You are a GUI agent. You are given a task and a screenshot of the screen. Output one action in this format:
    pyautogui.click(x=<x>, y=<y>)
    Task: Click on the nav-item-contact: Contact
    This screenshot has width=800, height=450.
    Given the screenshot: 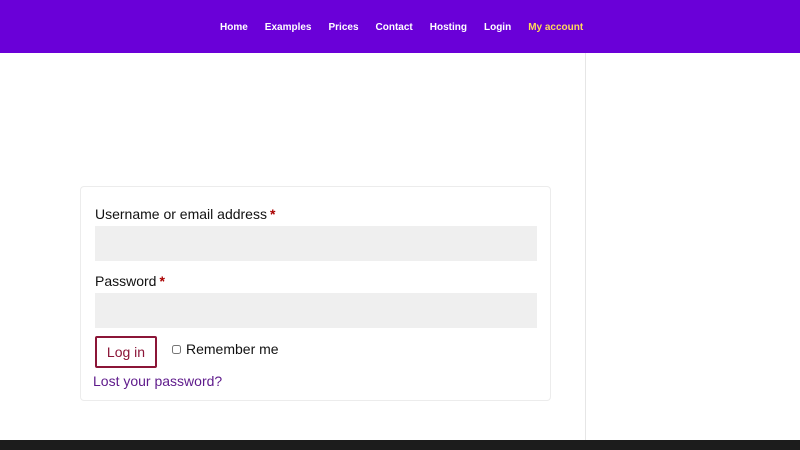 What is the action you would take?
    pyautogui.click(x=394, y=28)
    